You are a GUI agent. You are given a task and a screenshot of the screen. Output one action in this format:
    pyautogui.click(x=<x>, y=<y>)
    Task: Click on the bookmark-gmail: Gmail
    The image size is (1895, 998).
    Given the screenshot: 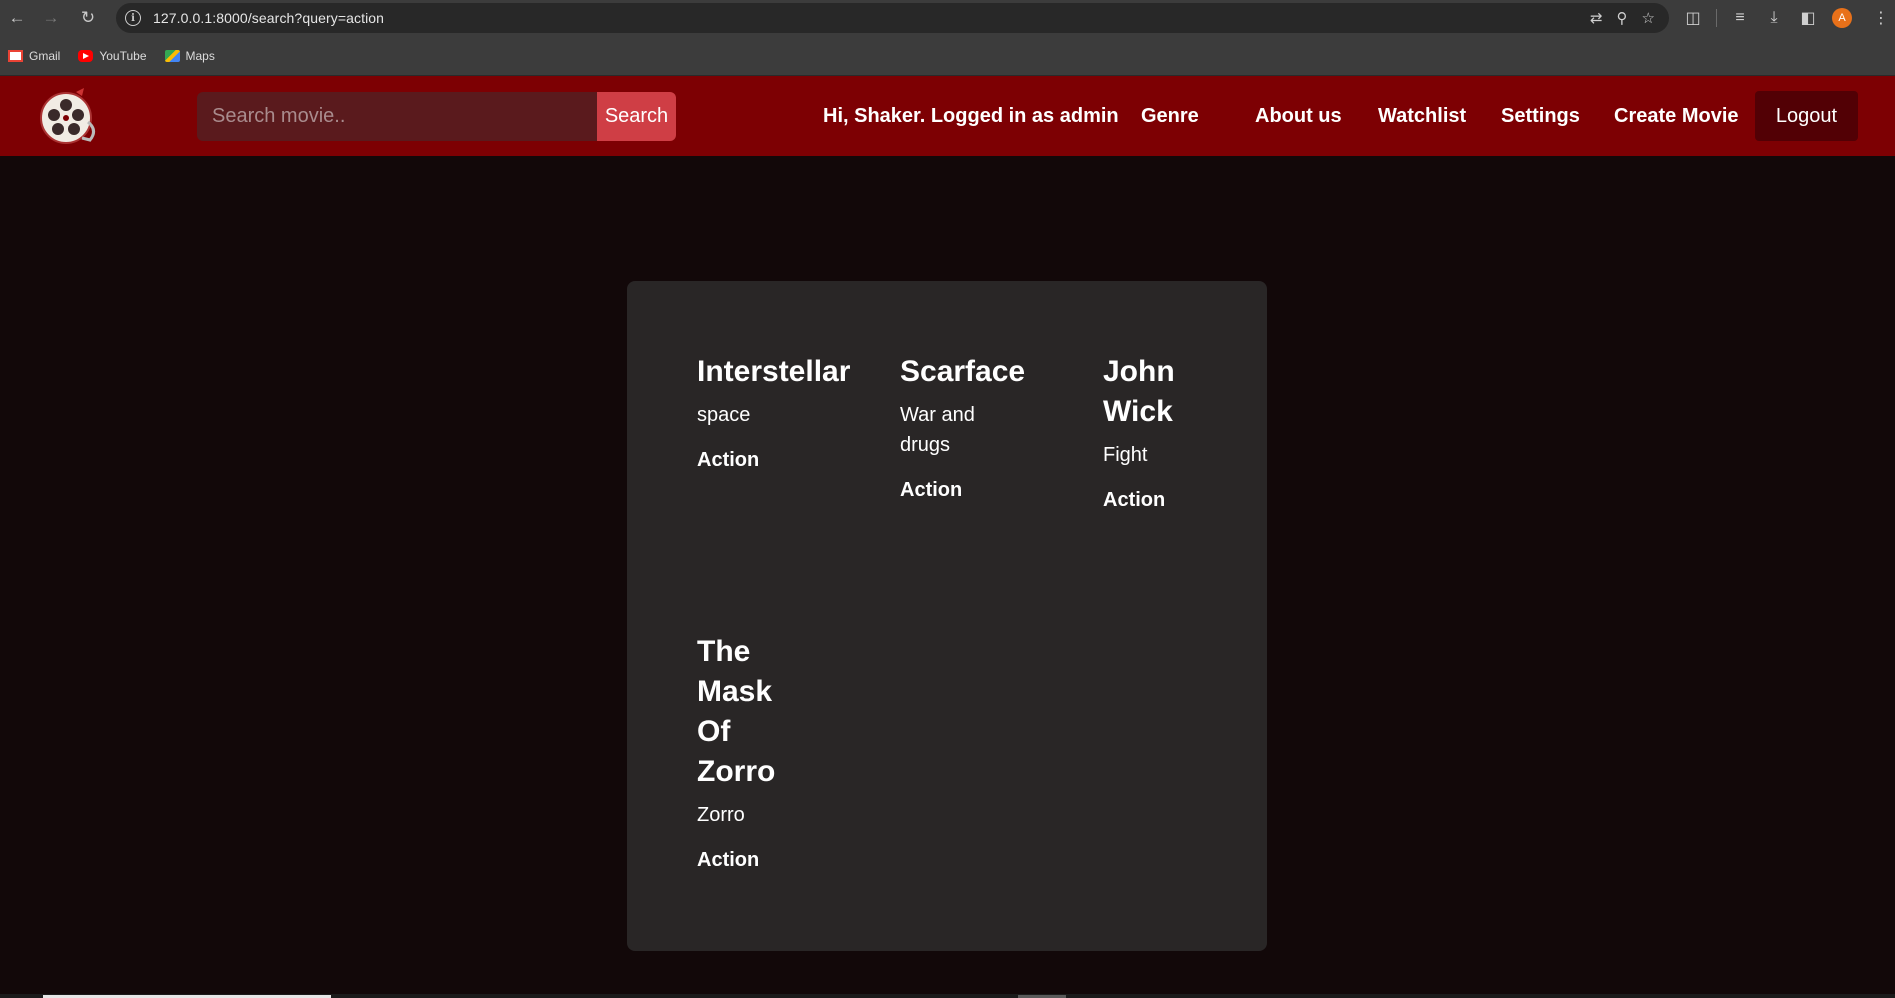 What is the action you would take?
    pyautogui.click(x=34, y=56)
    